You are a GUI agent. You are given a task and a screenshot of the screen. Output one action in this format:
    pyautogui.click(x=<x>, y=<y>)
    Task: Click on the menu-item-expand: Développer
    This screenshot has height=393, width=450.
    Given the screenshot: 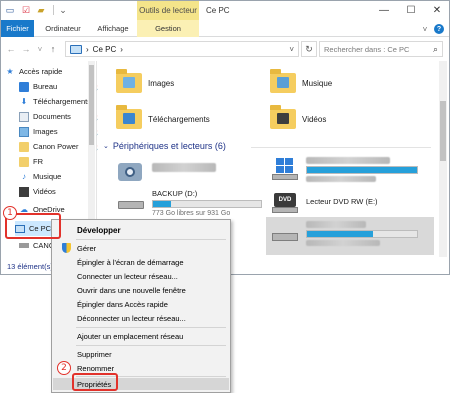 What is the action you would take?
    pyautogui.click(x=141, y=230)
    